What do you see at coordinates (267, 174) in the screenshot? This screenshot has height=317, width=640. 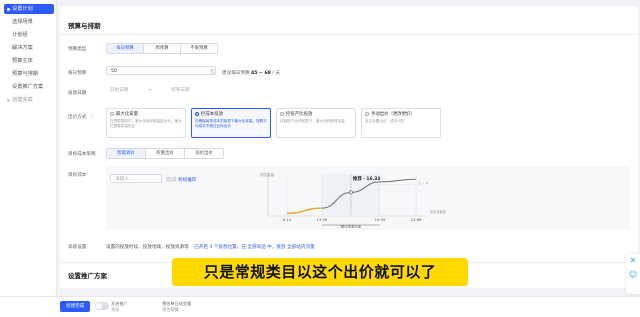 I see `y-axis-label: 预估量级` at bounding box center [267, 174].